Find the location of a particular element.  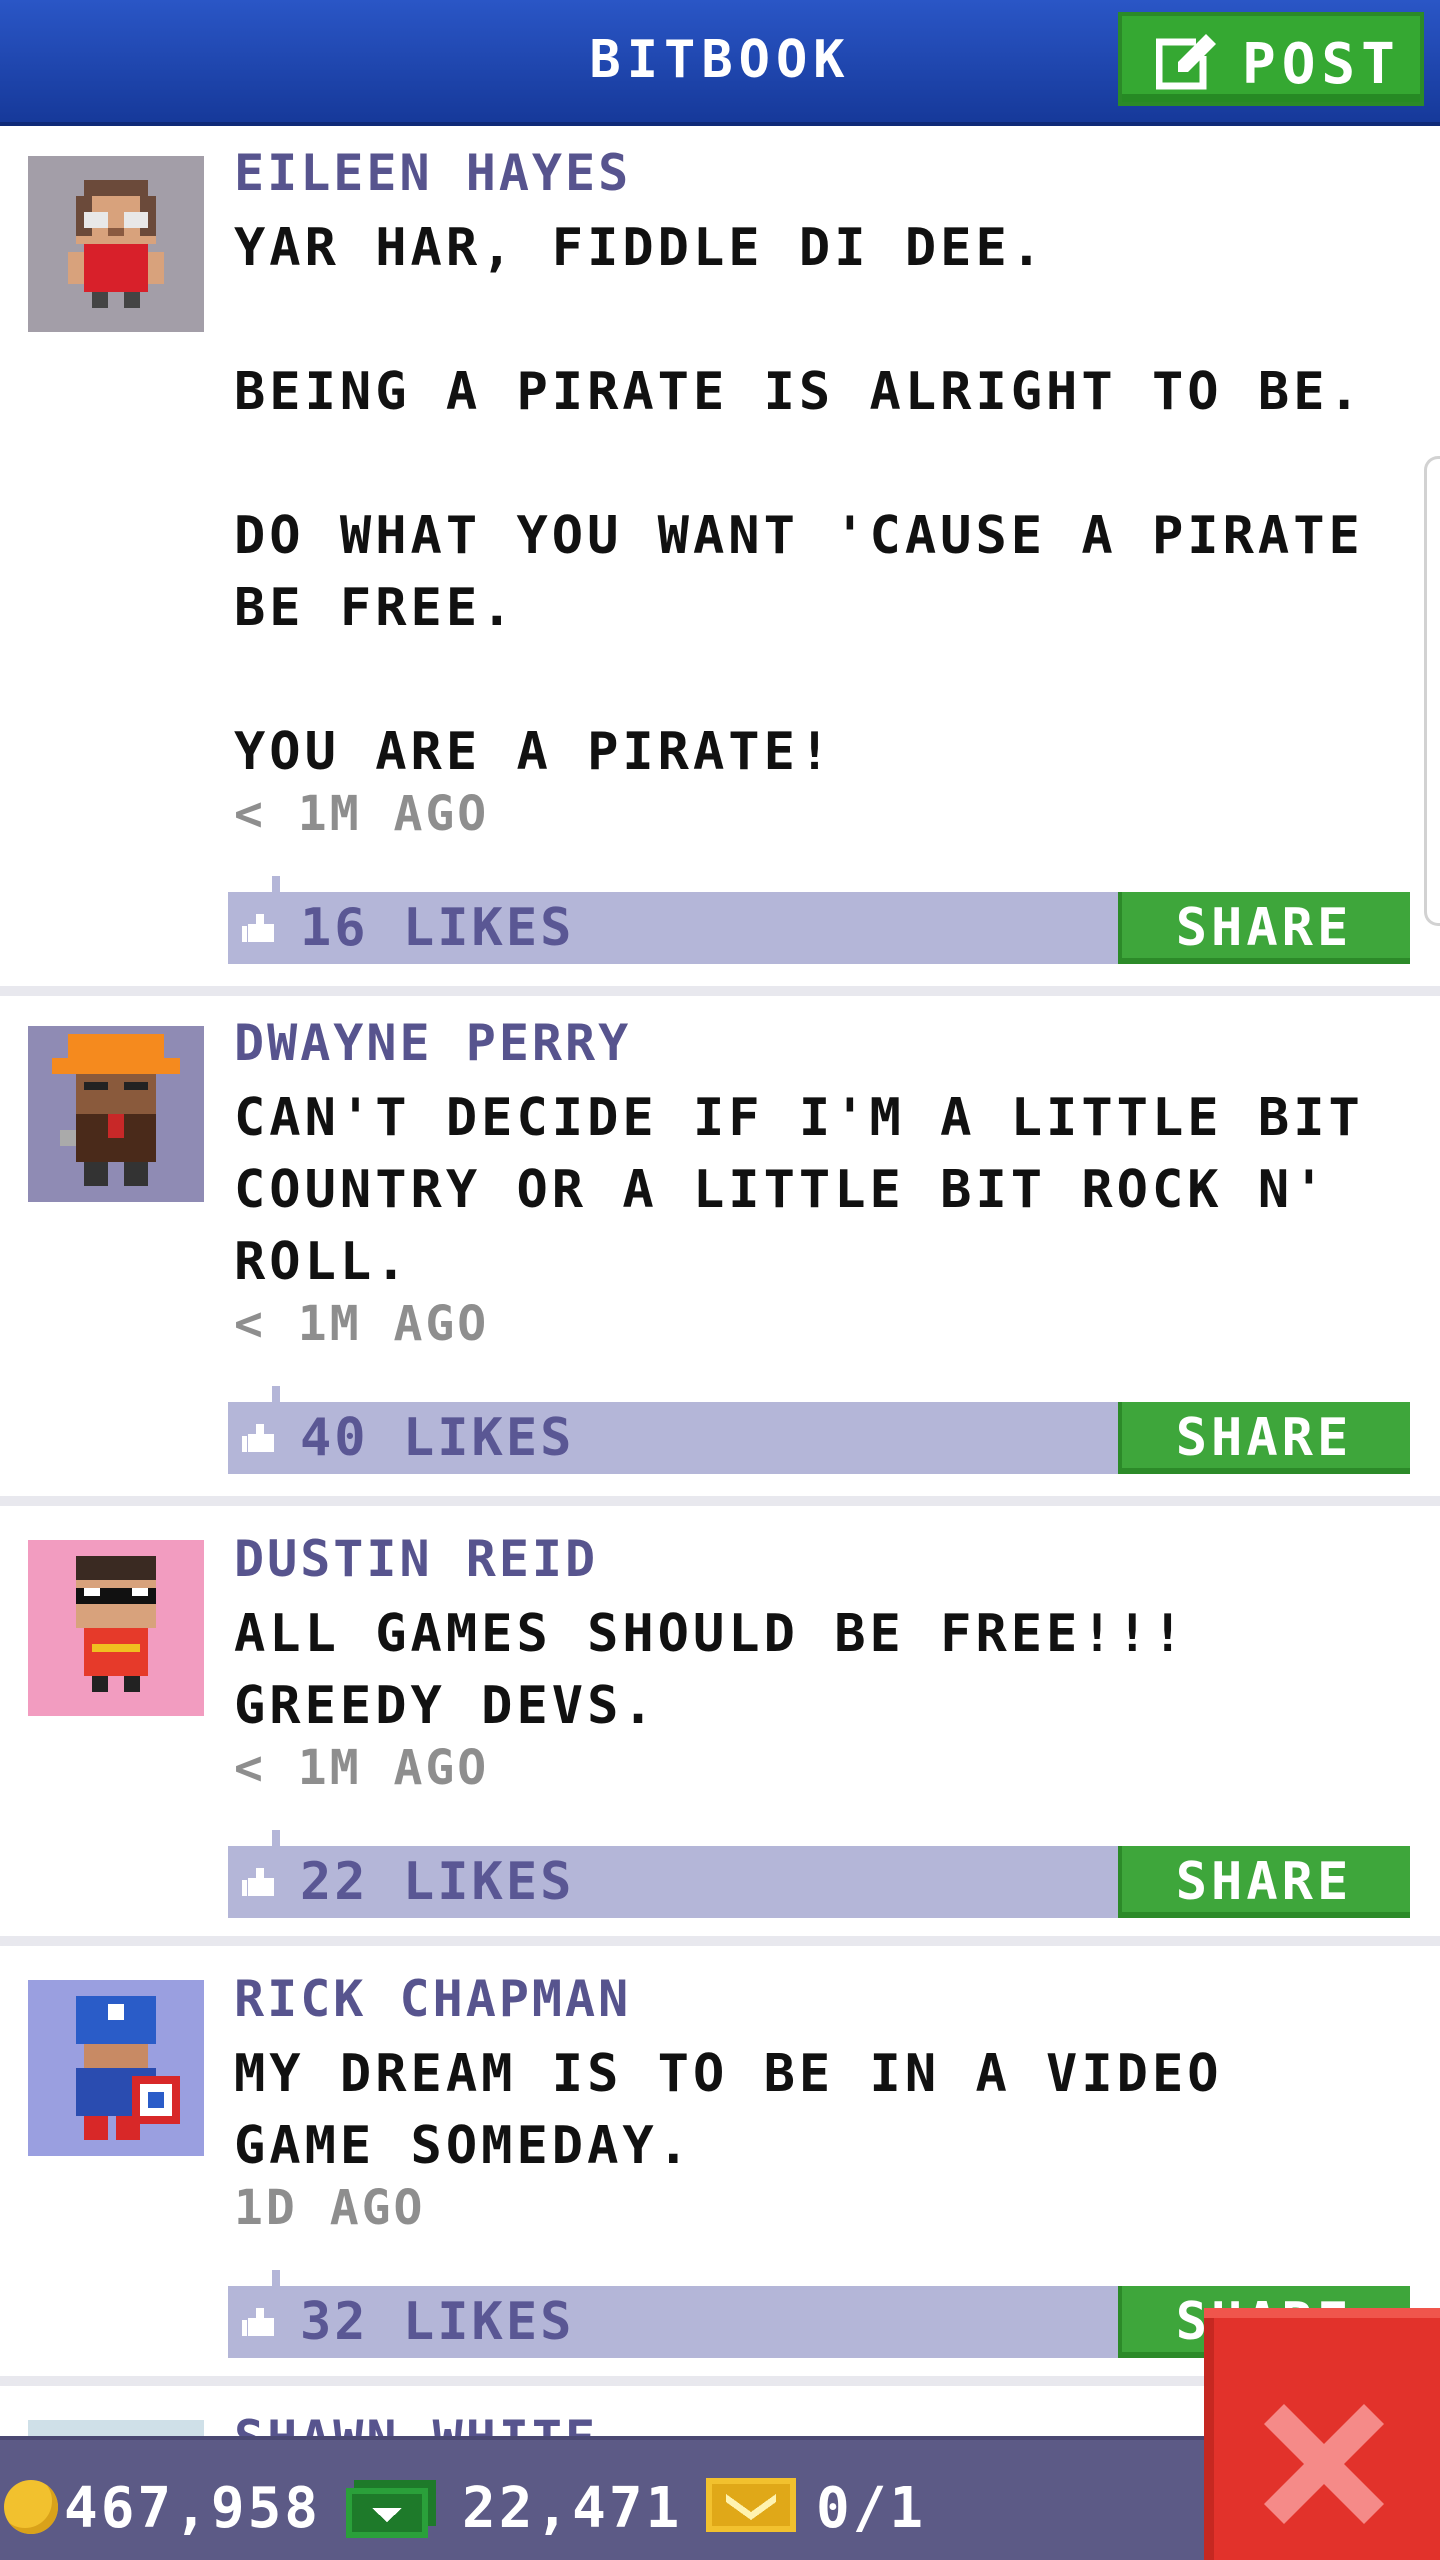

likes-count: 16 LIKES is located at coordinates (437, 928).